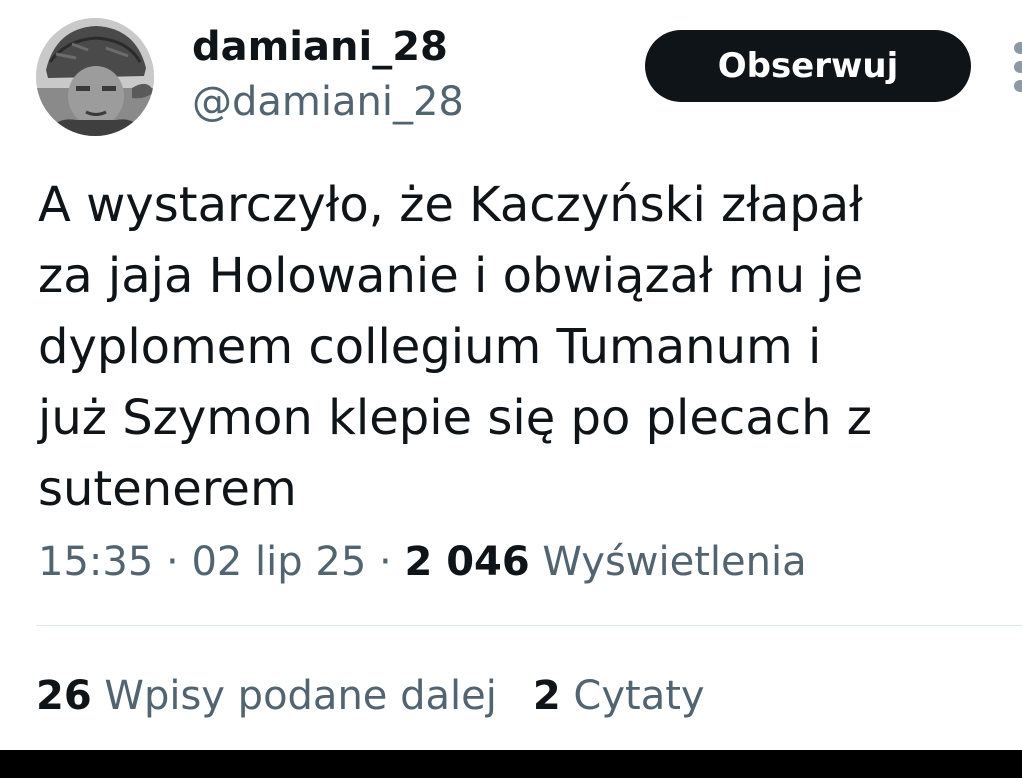  Describe the element at coordinates (430, 347) in the screenshot. I see `tweet-text-line: dyplomem collegium Tumanum i` at that location.